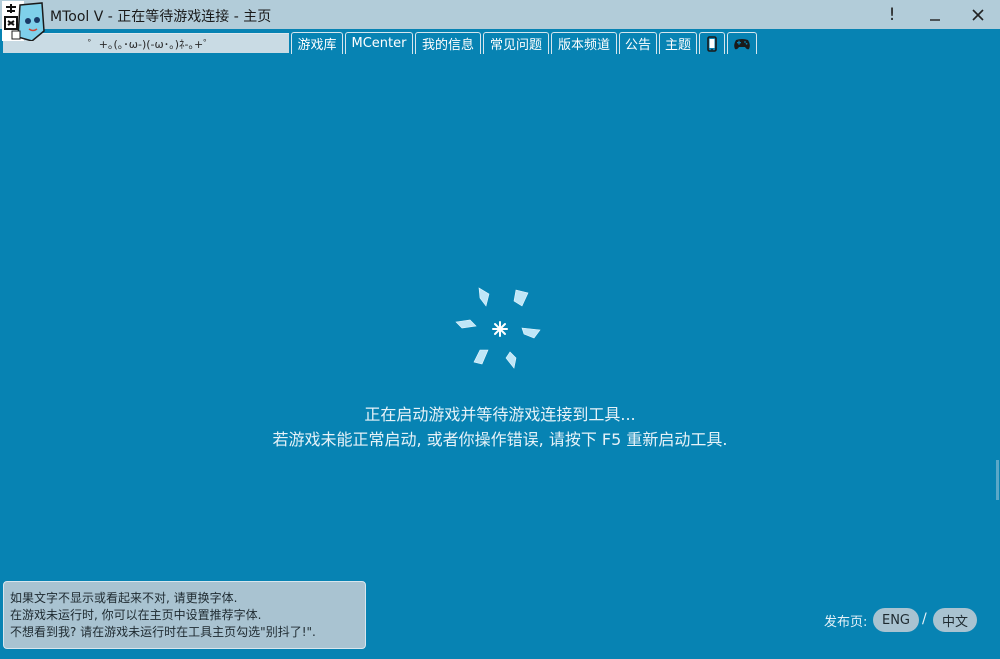 The height and width of the screenshot is (659, 1000). I want to click on notice-line: 在游戏未运行时, 你可以在主页中设置推荐字体., so click(136, 615).